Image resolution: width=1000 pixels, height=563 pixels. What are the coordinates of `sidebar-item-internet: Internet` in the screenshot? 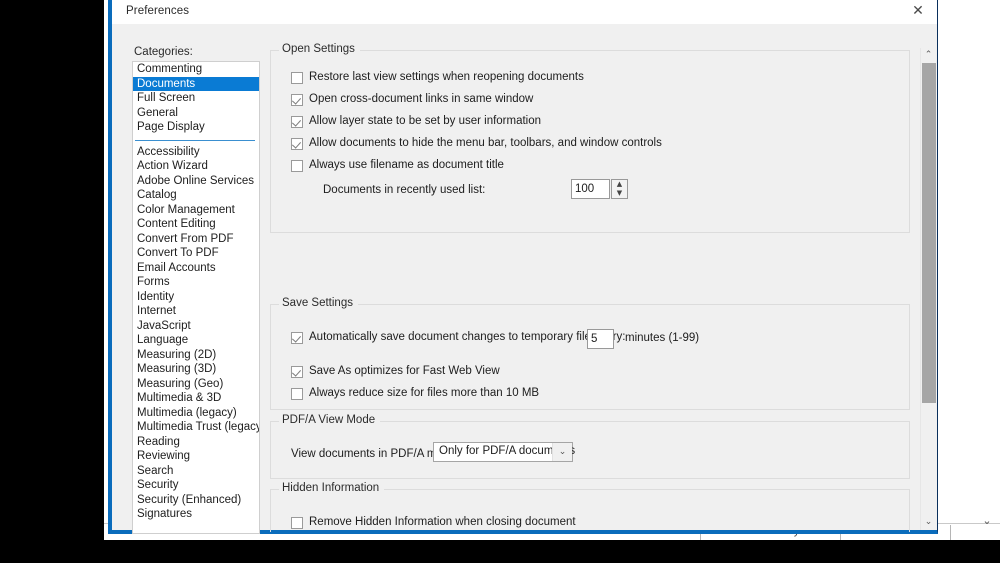 It's located at (196, 311).